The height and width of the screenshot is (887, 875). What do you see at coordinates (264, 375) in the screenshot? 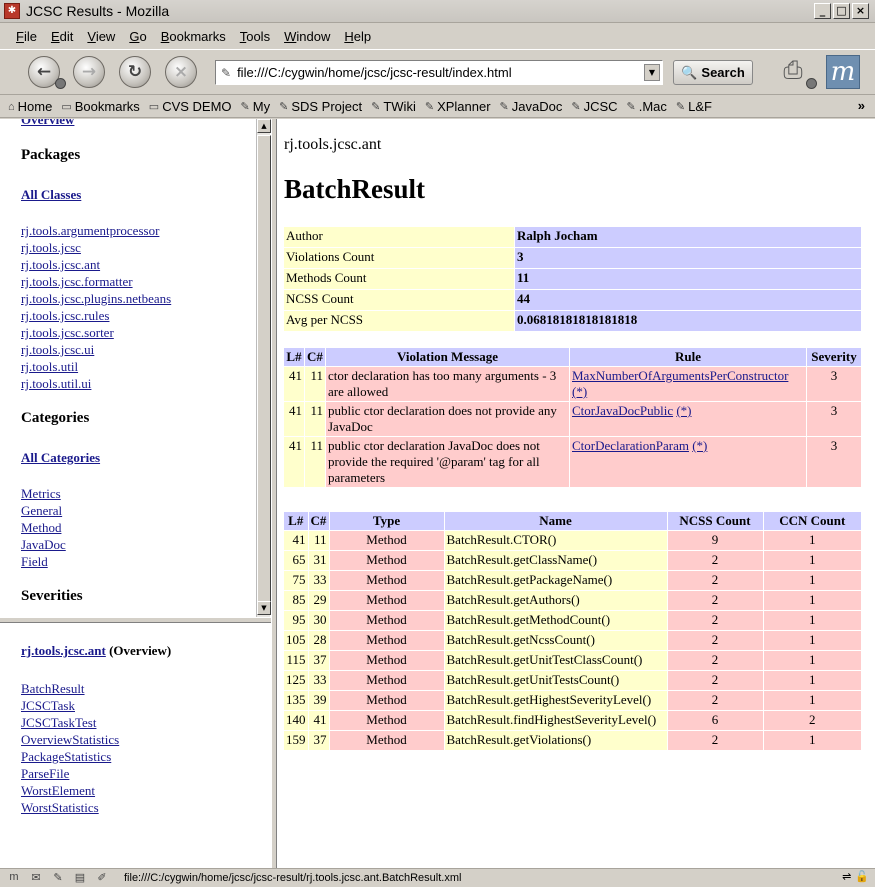
I see `scrollbar-thumb` at bounding box center [264, 375].